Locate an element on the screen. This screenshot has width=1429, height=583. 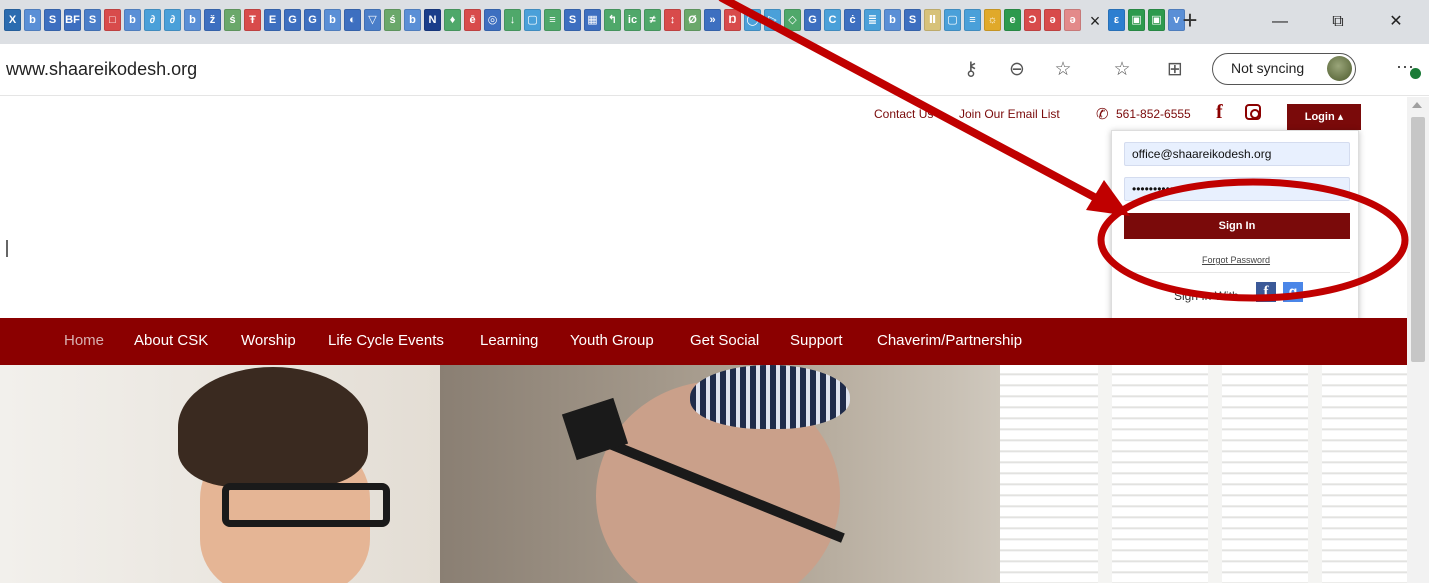
nav-item-youth-group: Youth Group is located at coordinates (612, 340).